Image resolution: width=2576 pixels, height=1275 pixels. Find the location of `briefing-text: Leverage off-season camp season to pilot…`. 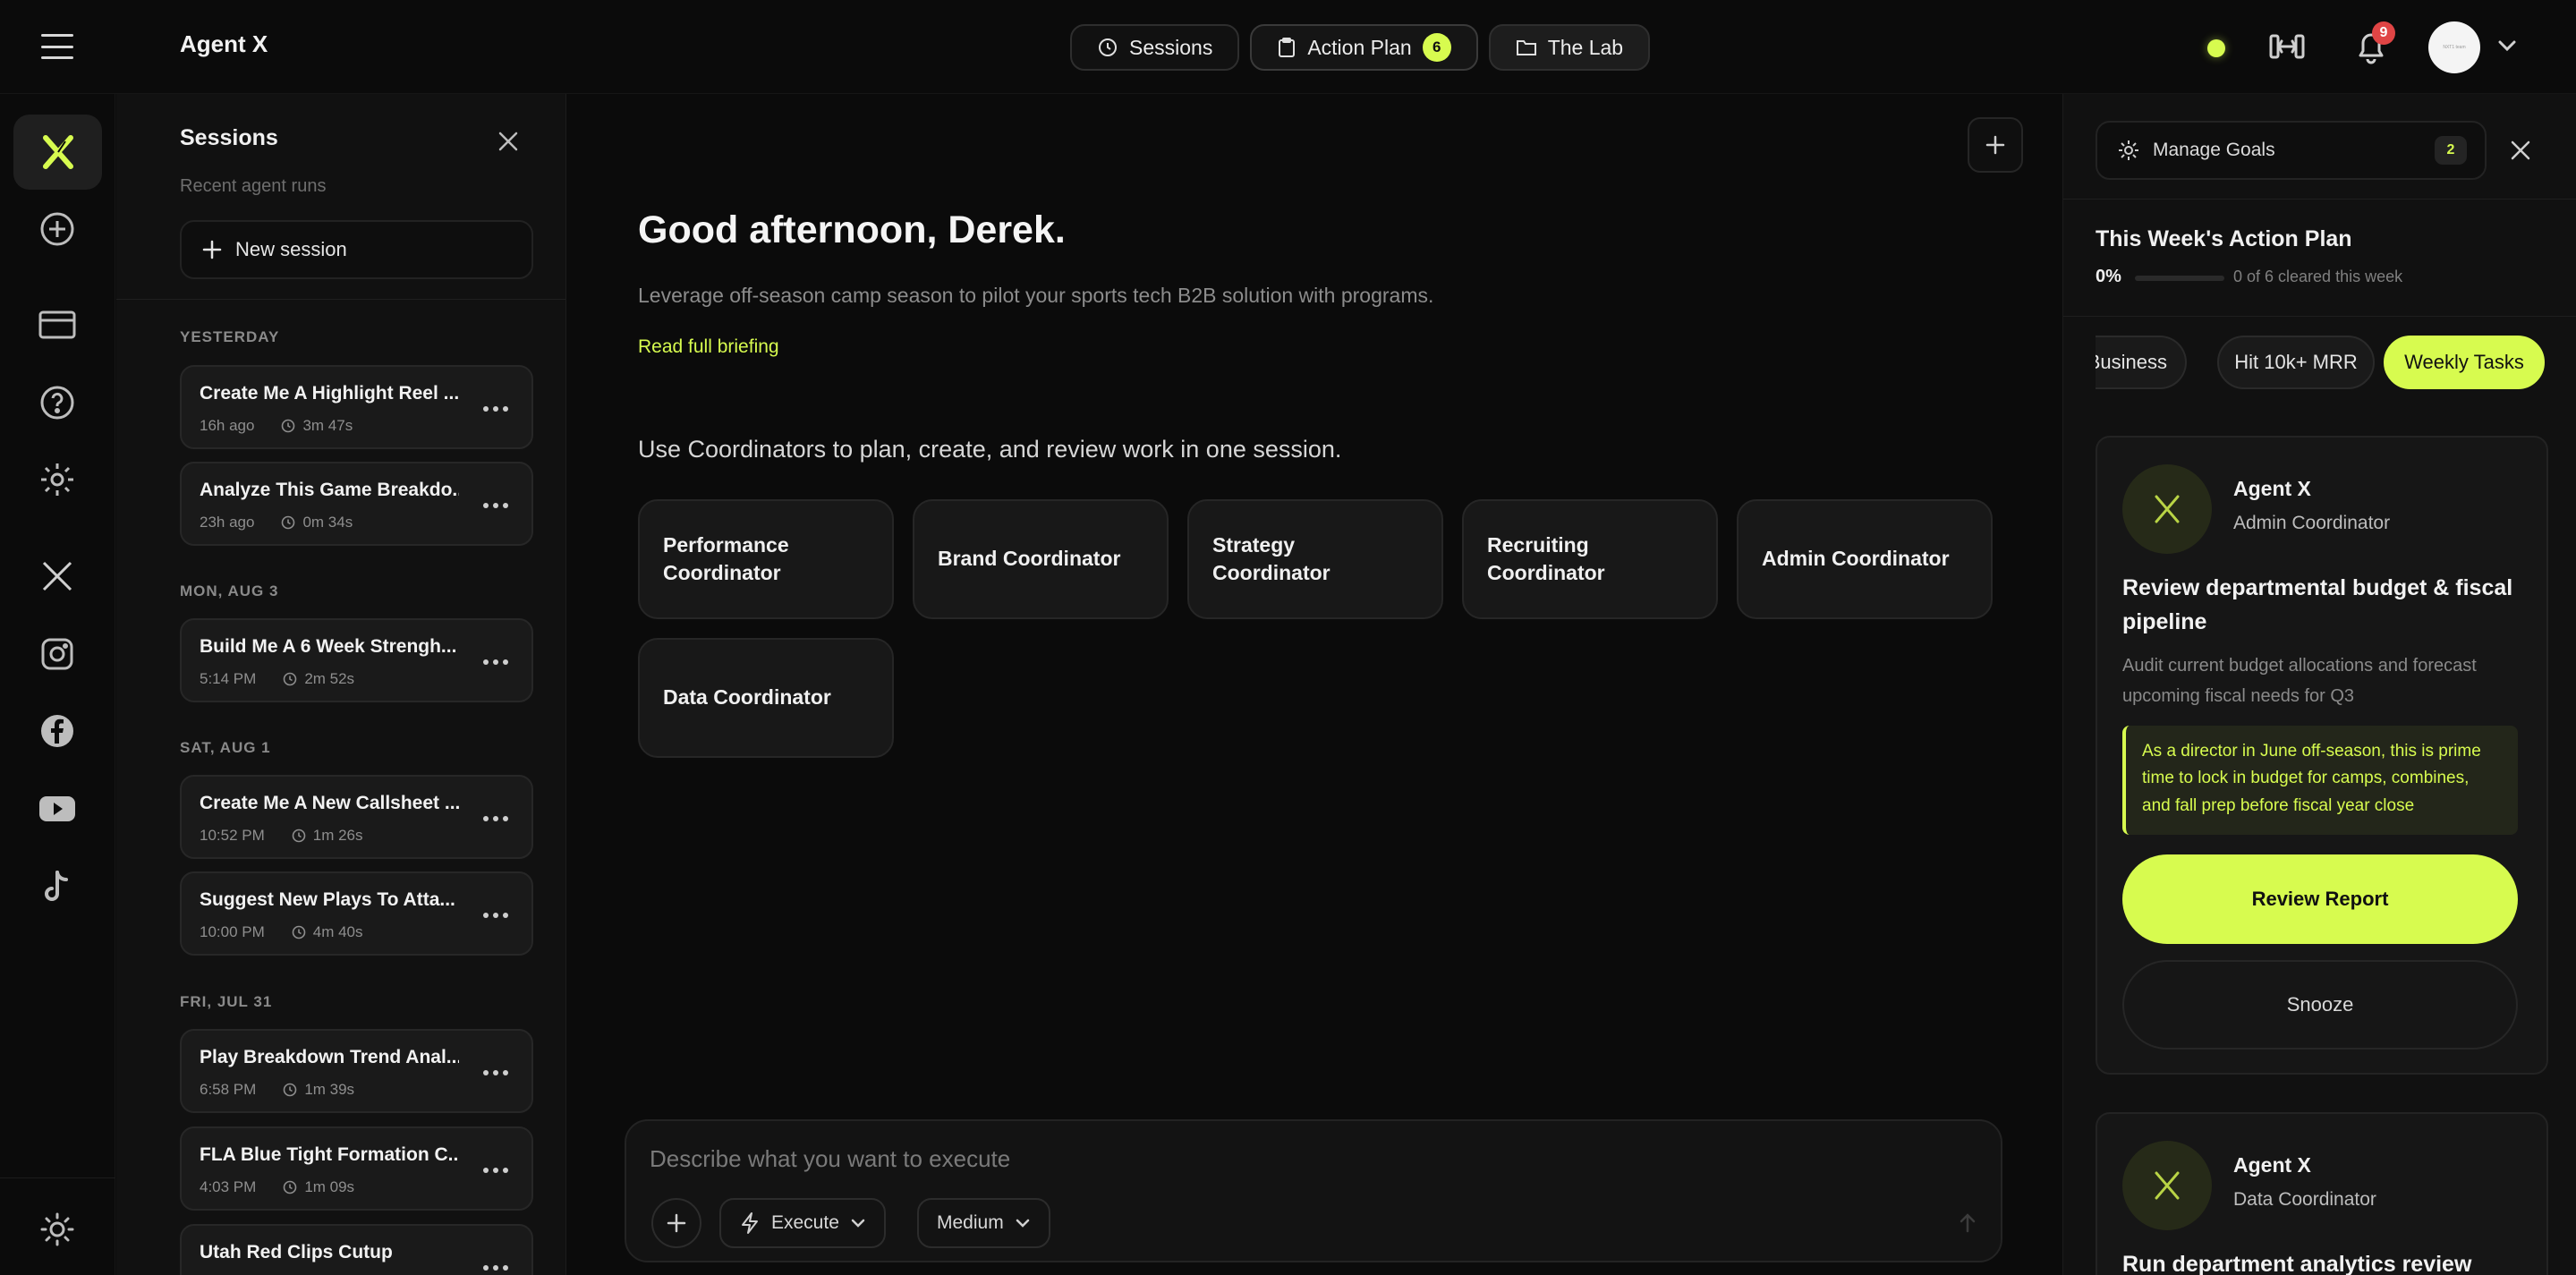

briefing-text: Leverage off-season camp season to pilot… is located at coordinates (1036, 295).